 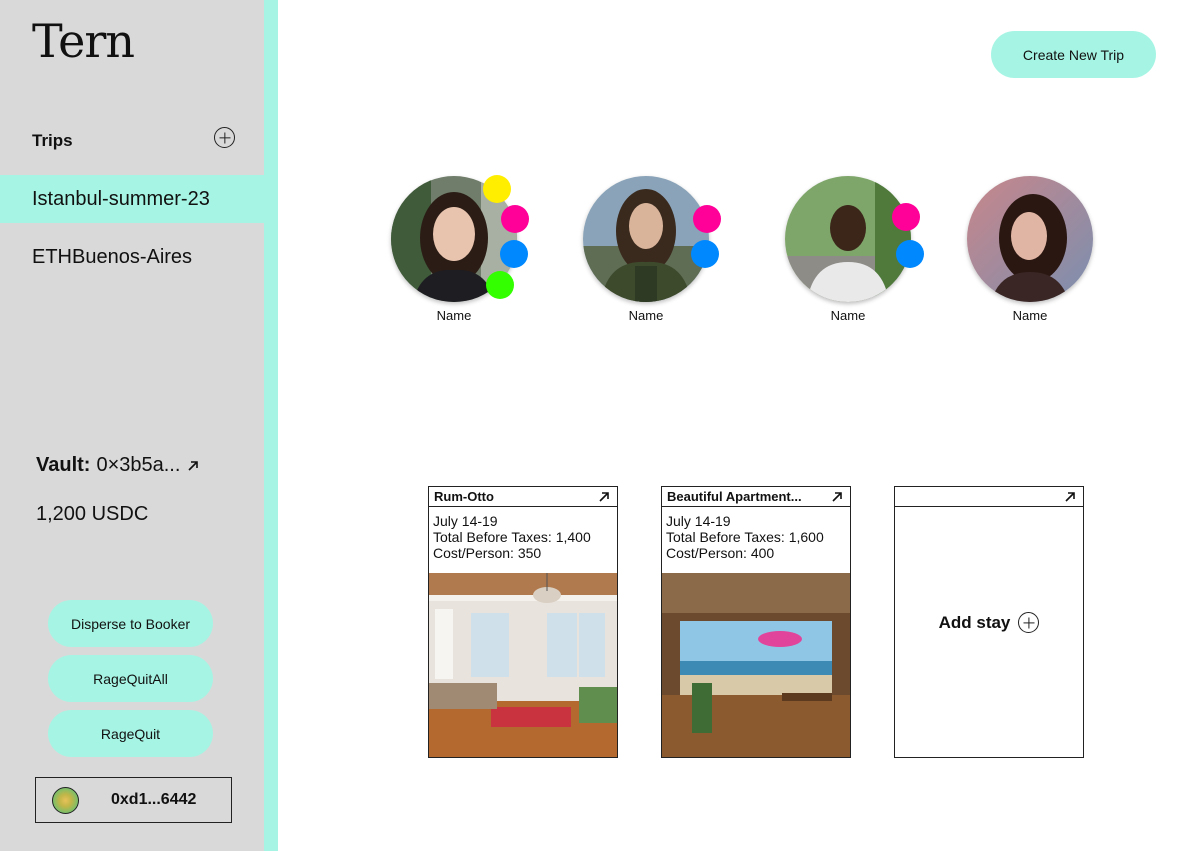 I want to click on trip-label: ETHBuenos-Aires, so click(x=112, y=256).